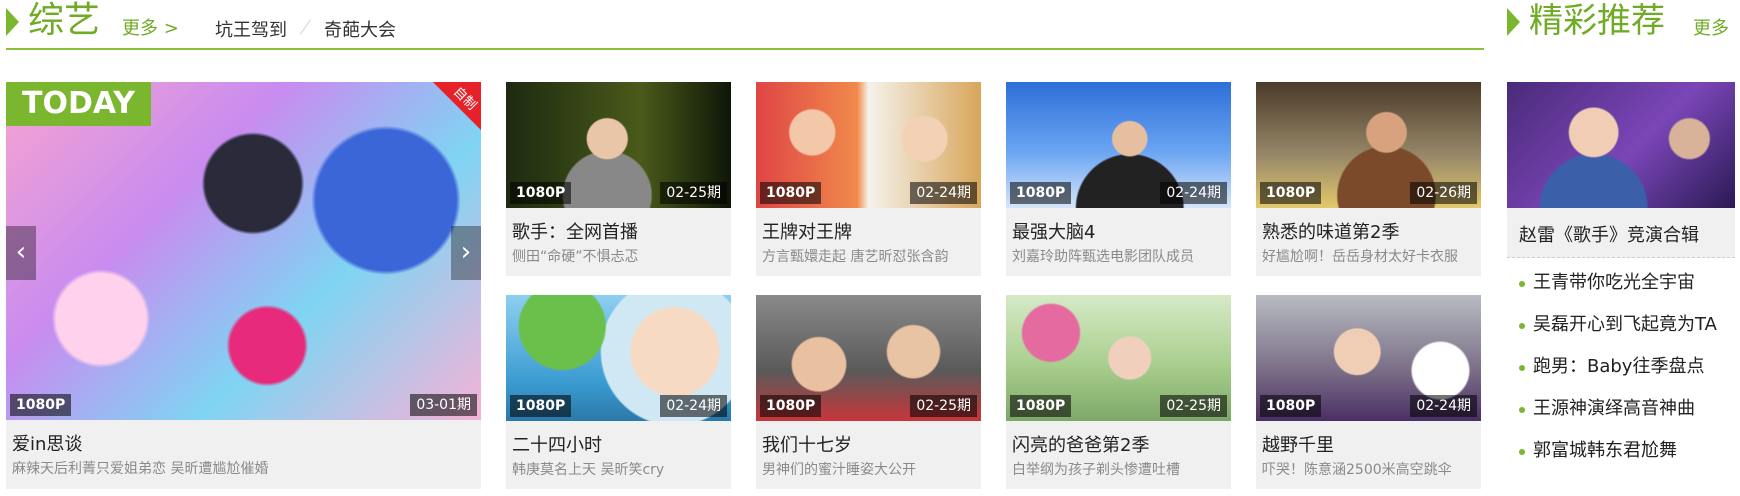 Image resolution: width=1740 pixels, height=496 pixels. What do you see at coordinates (443, 405) in the screenshot?
I see `period-badge: 03-01期` at bounding box center [443, 405].